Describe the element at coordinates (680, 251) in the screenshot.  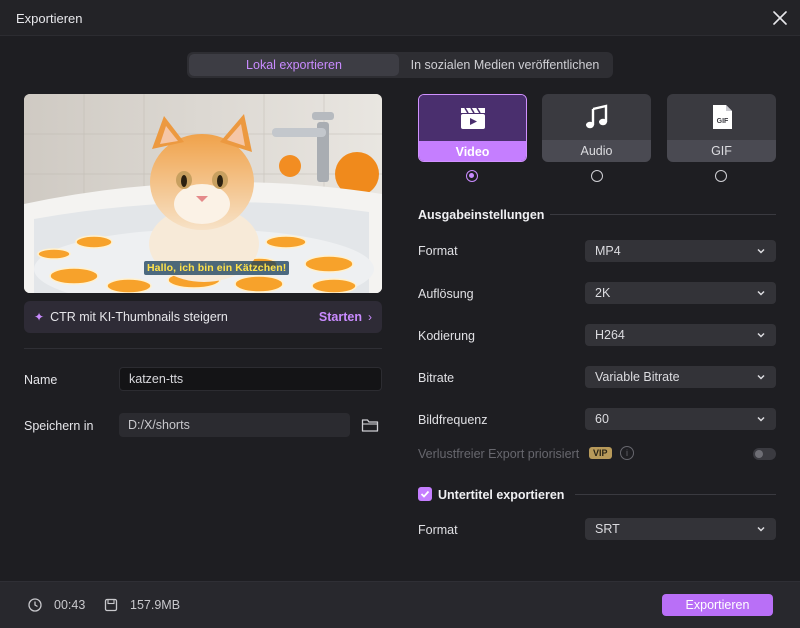
I see `format-select: MP4` at that location.